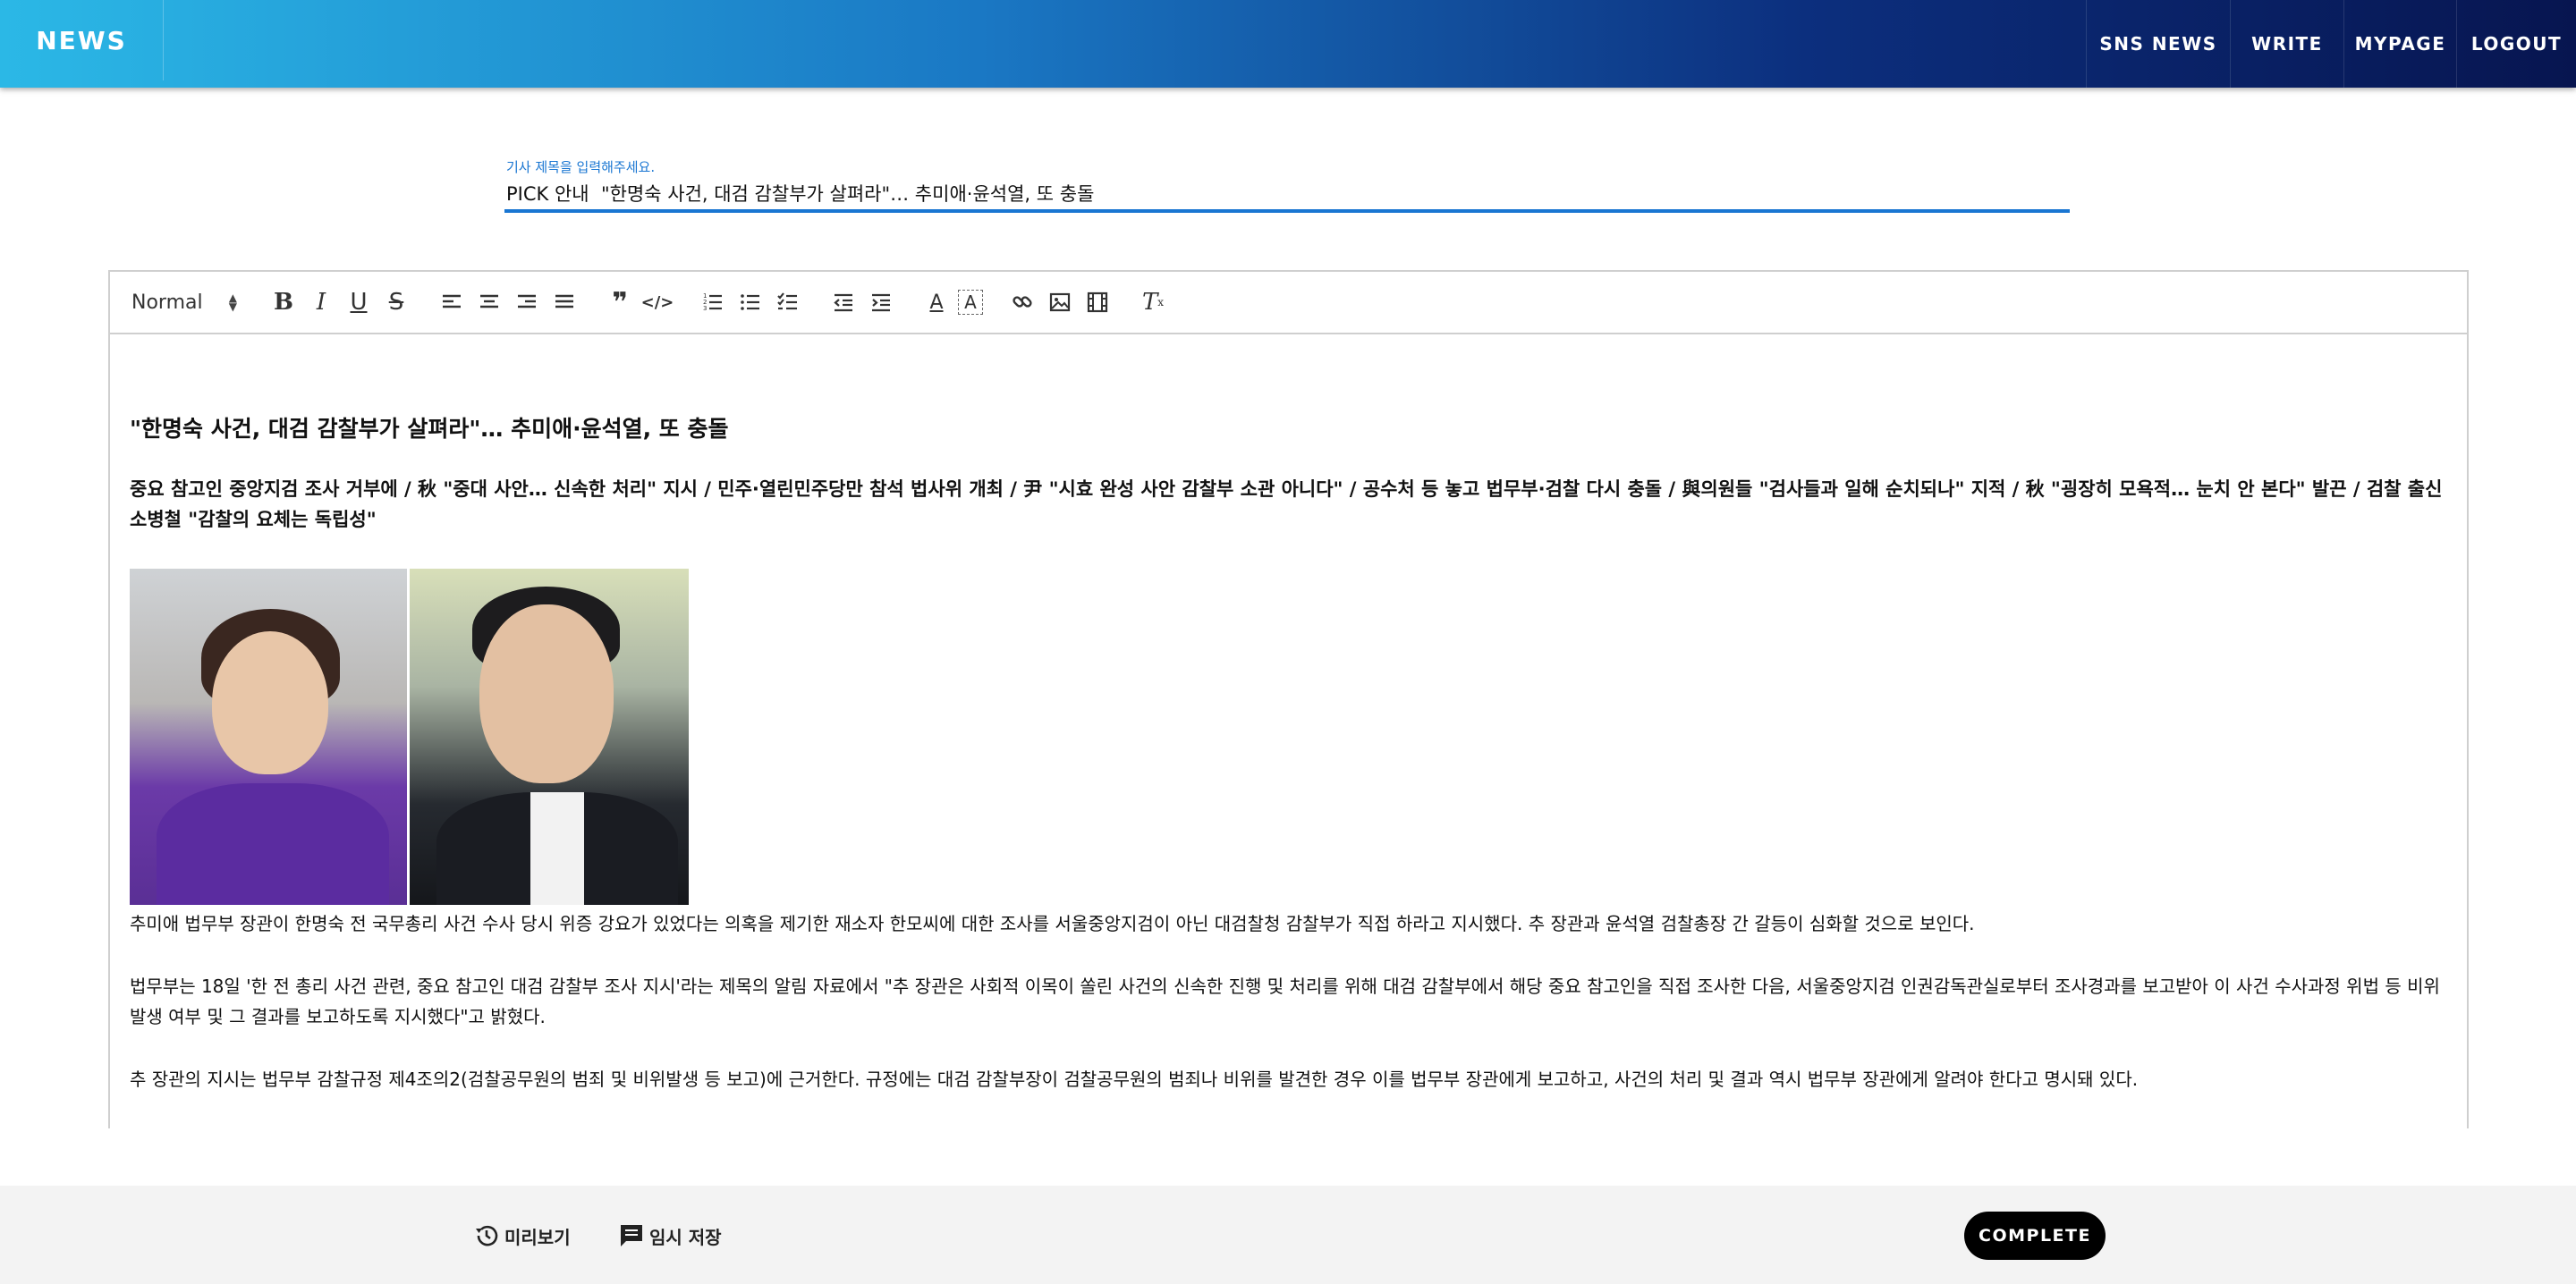  I want to click on video-icon, so click(1097, 302).